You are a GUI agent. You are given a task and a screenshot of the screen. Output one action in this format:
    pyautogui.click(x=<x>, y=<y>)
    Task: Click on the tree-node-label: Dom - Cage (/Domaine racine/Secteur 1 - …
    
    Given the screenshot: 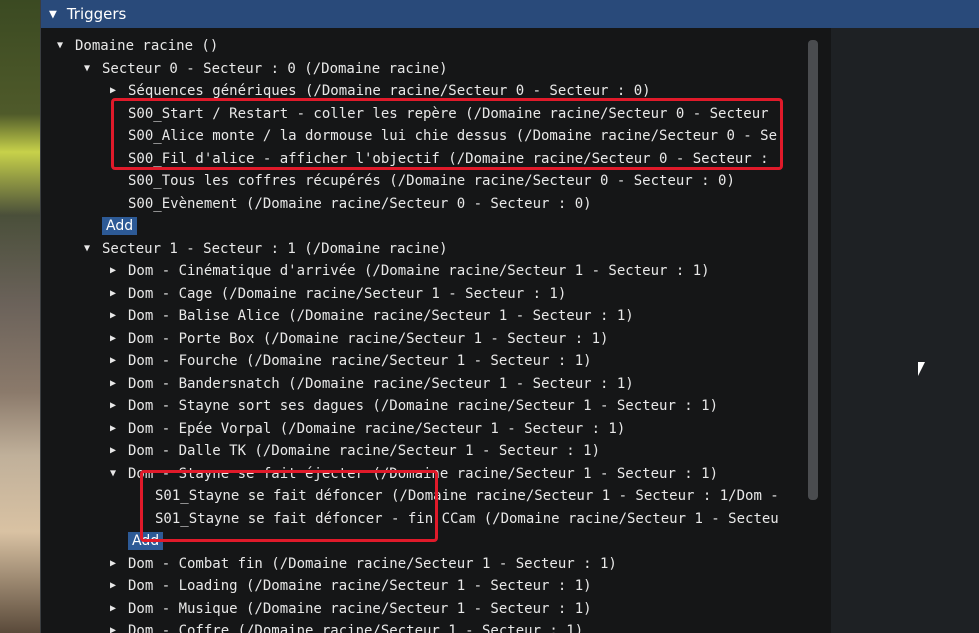 What is the action you would take?
    pyautogui.click(x=347, y=294)
    